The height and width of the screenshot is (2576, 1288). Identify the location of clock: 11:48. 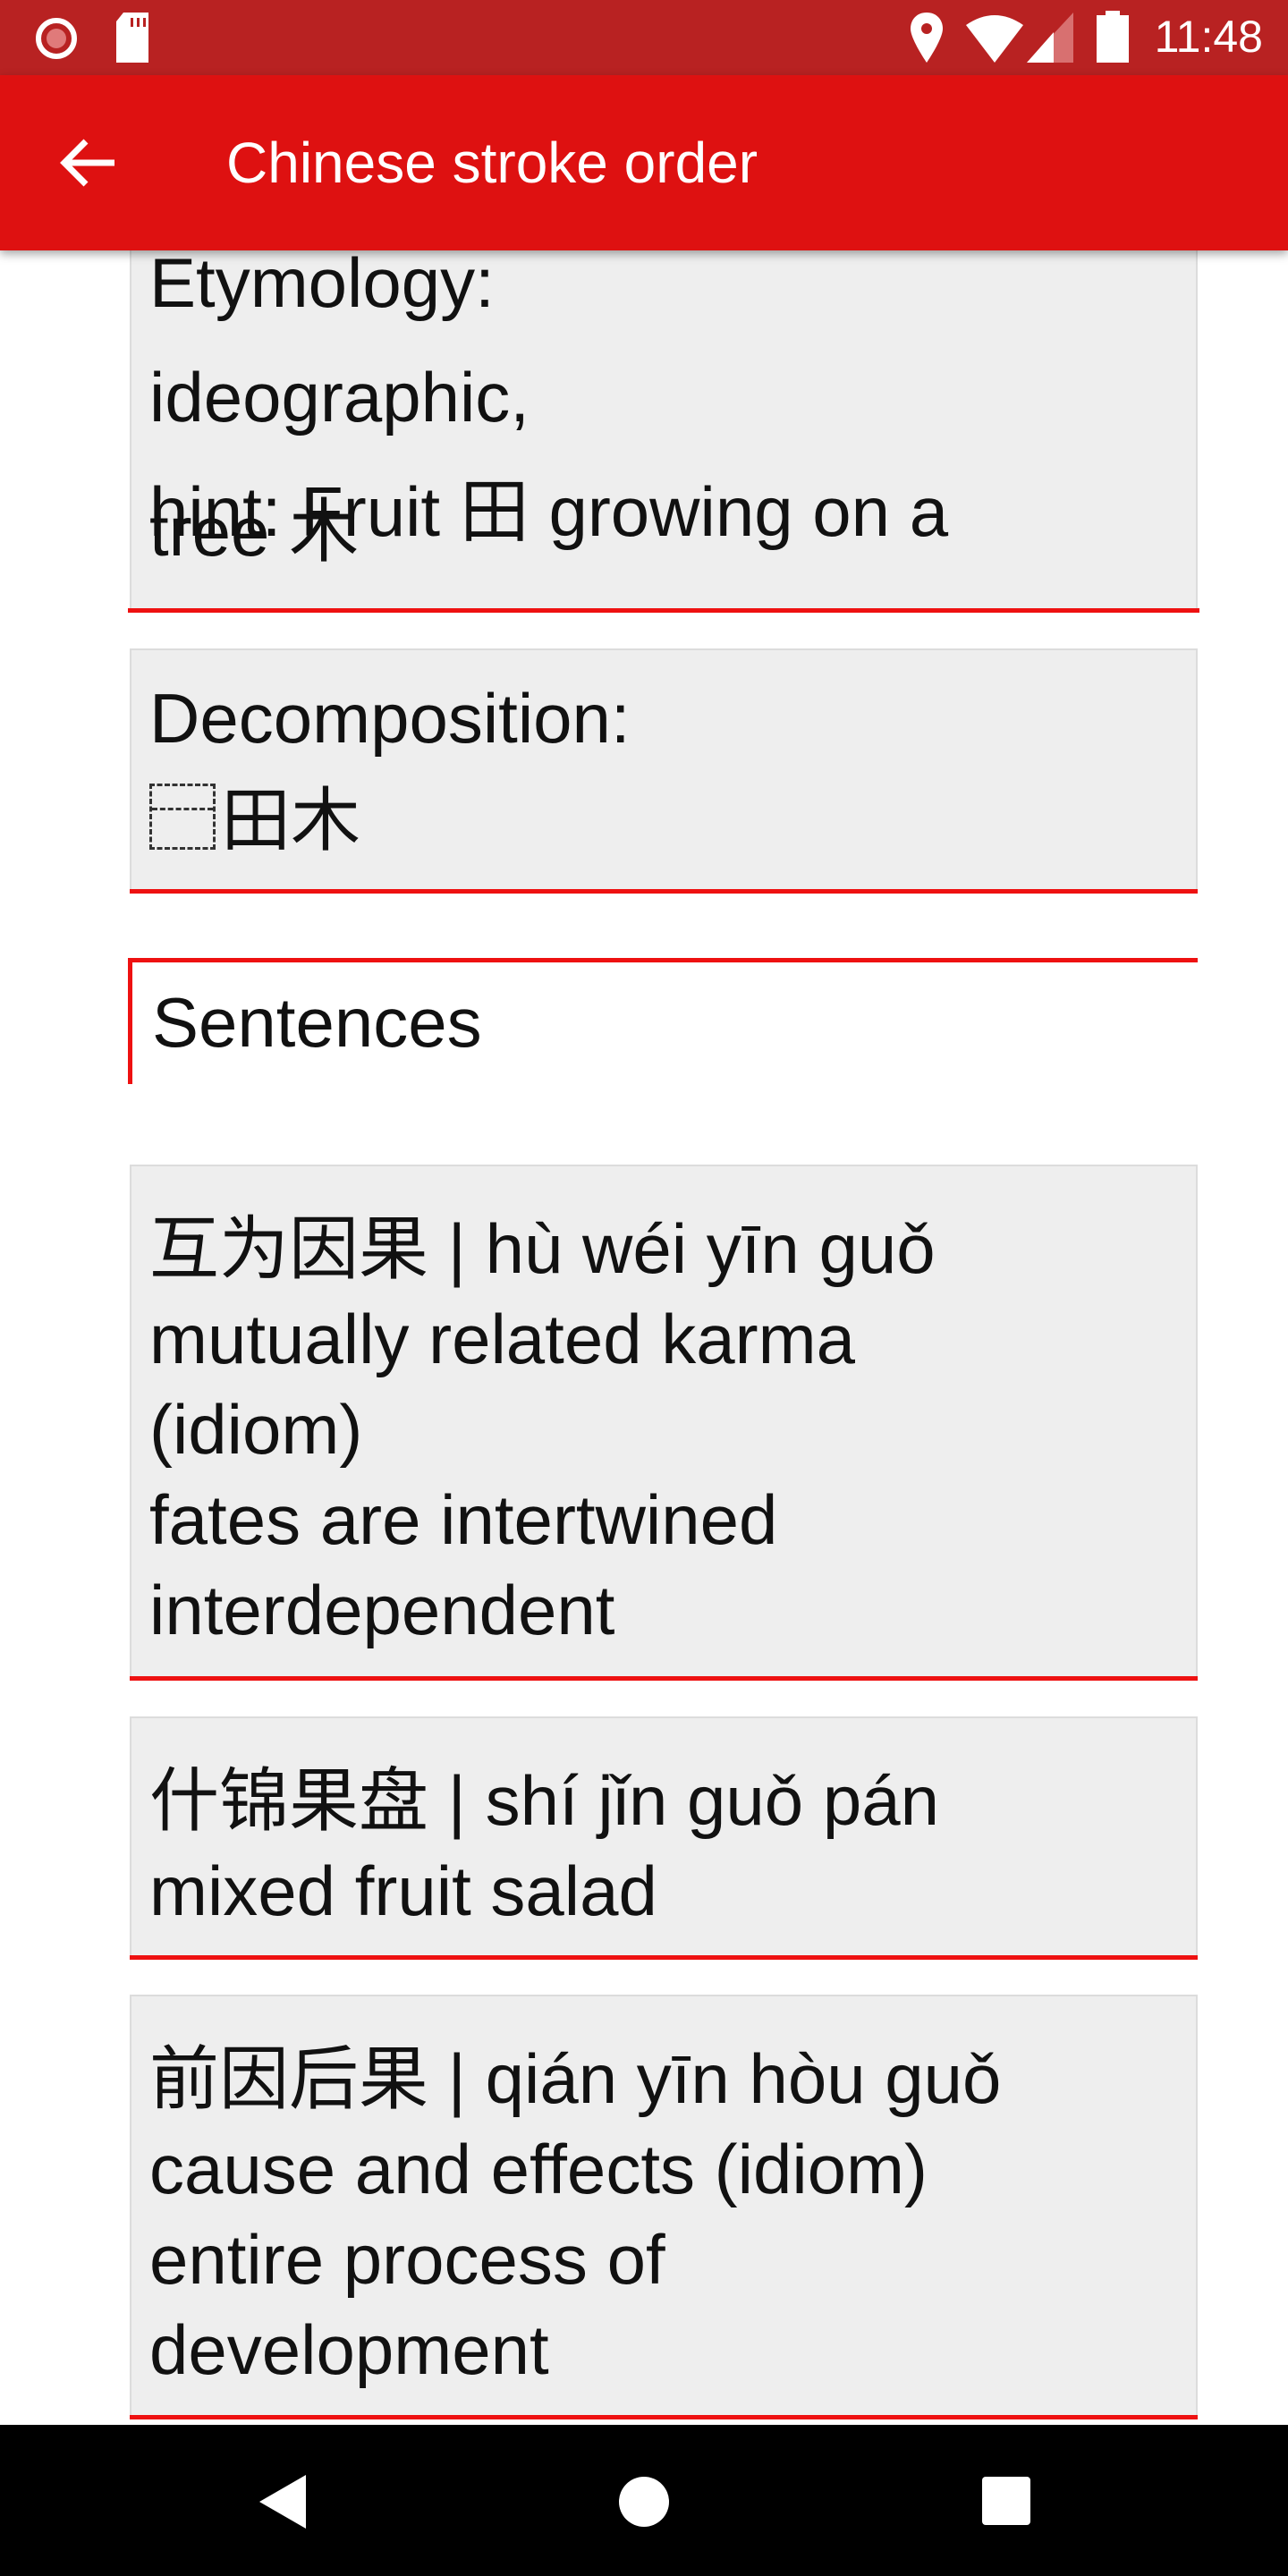
(1208, 37).